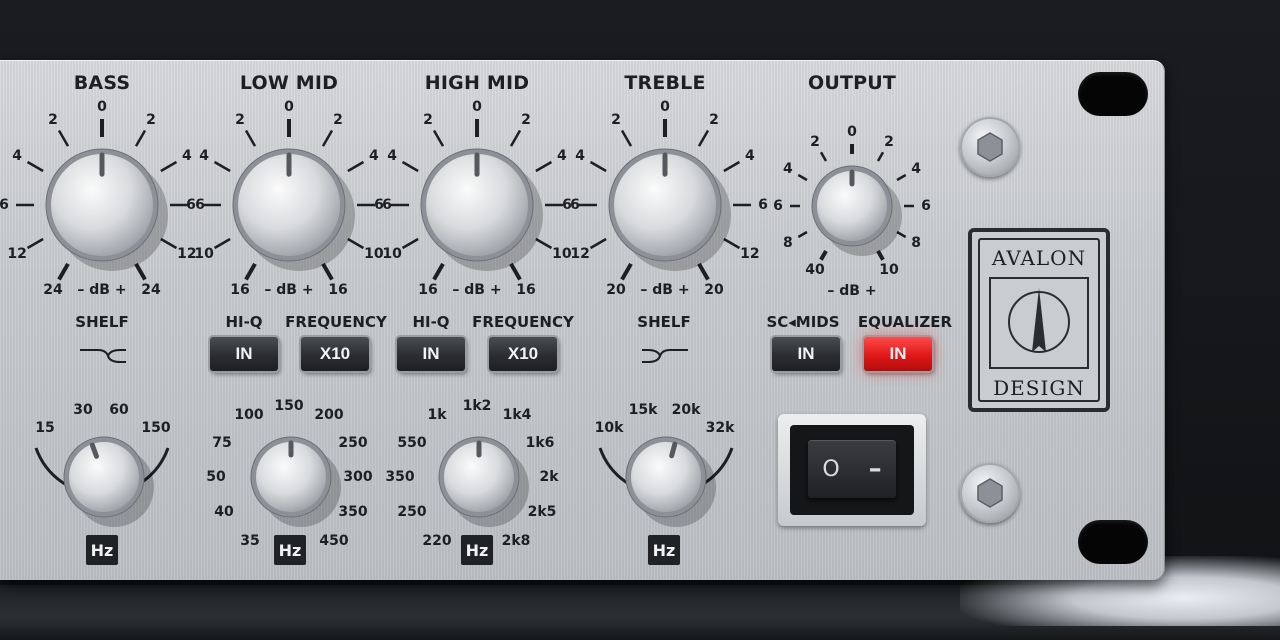  Describe the element at coordinates (244, 354) in the screenshot. I see `lowmid-hiq-button: IN` at that location.